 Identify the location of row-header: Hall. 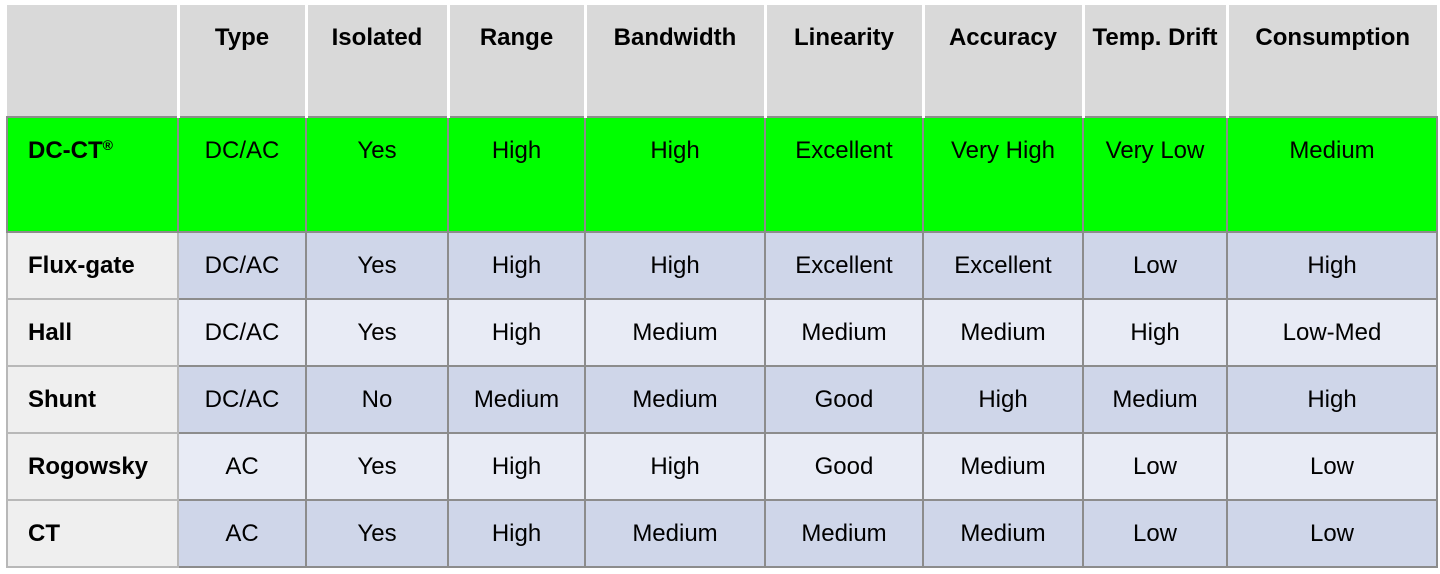
(92, 332).